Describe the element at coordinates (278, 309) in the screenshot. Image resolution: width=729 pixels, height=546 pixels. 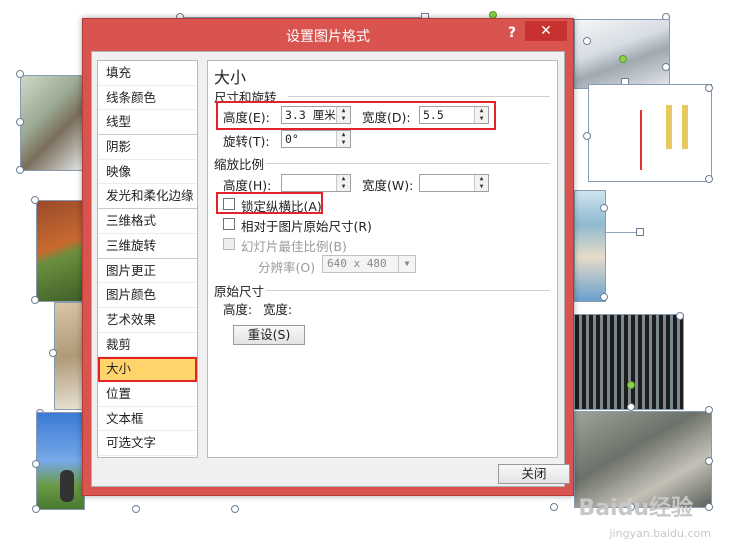
I see `original-width-label: 宽度:` at that location.